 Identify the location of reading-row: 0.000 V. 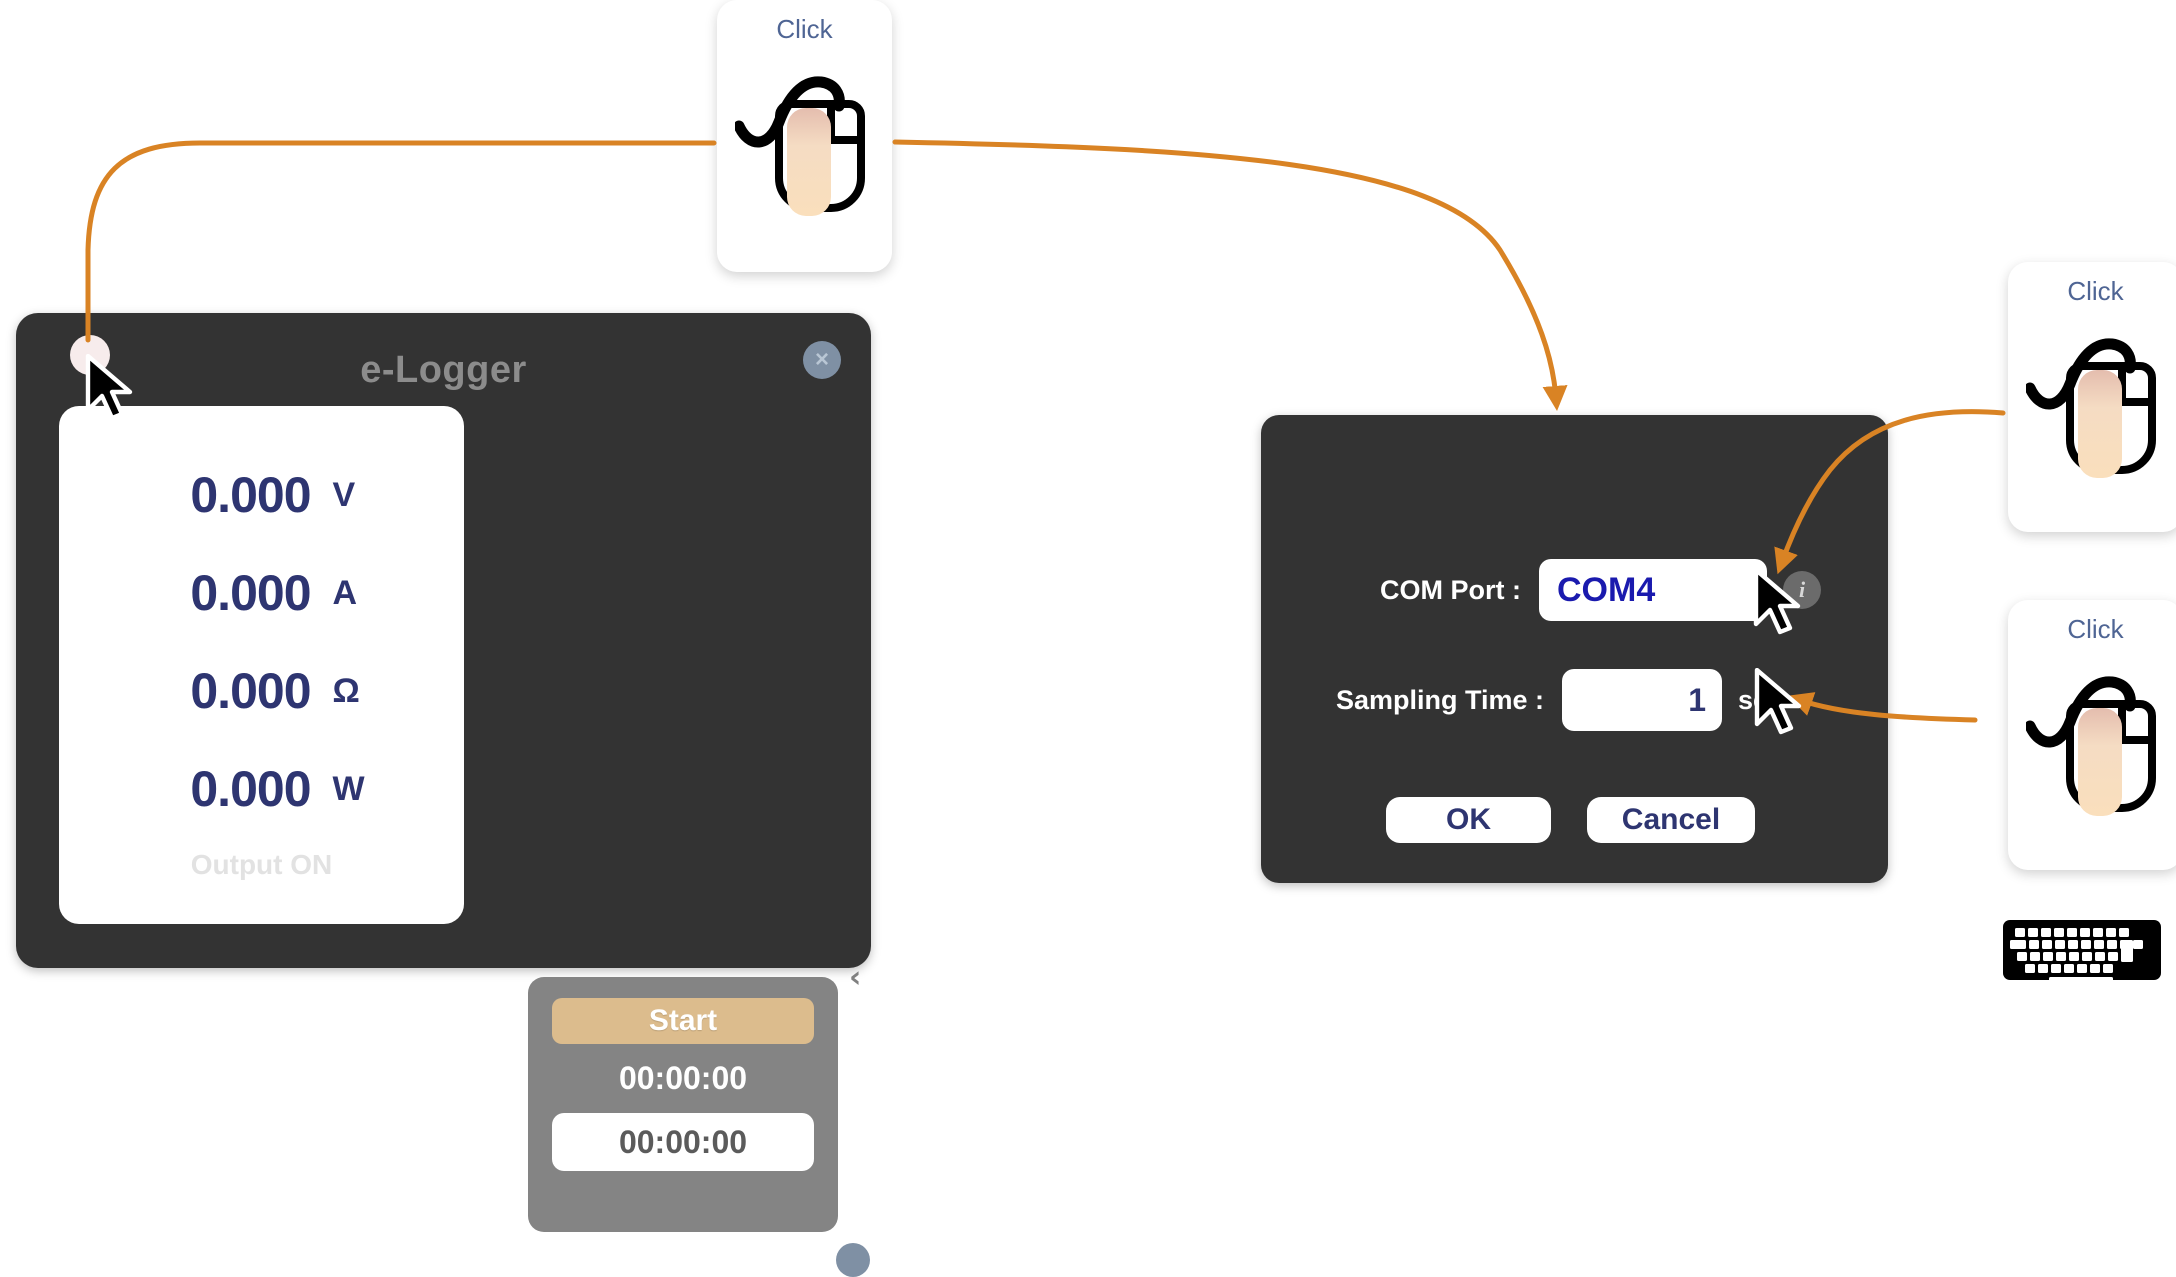
(261, 495).